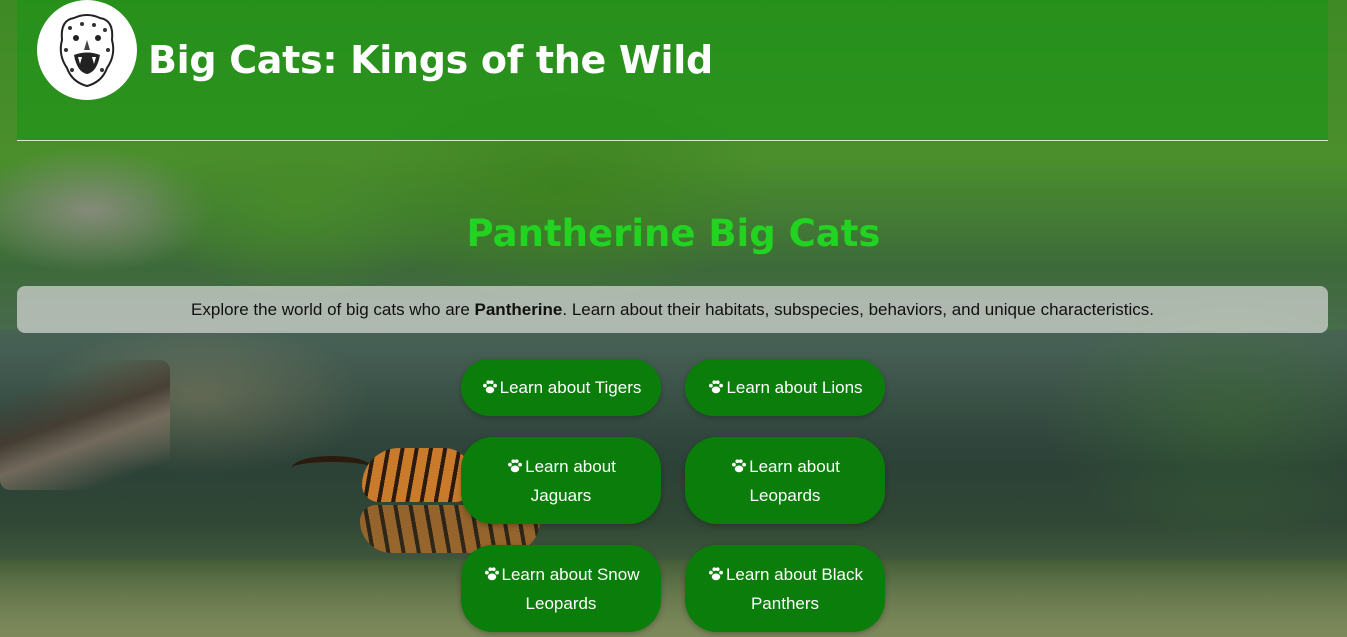  I want to click on learn-black-panthers-button: Learn about Black Panthers, so click(785, 588).